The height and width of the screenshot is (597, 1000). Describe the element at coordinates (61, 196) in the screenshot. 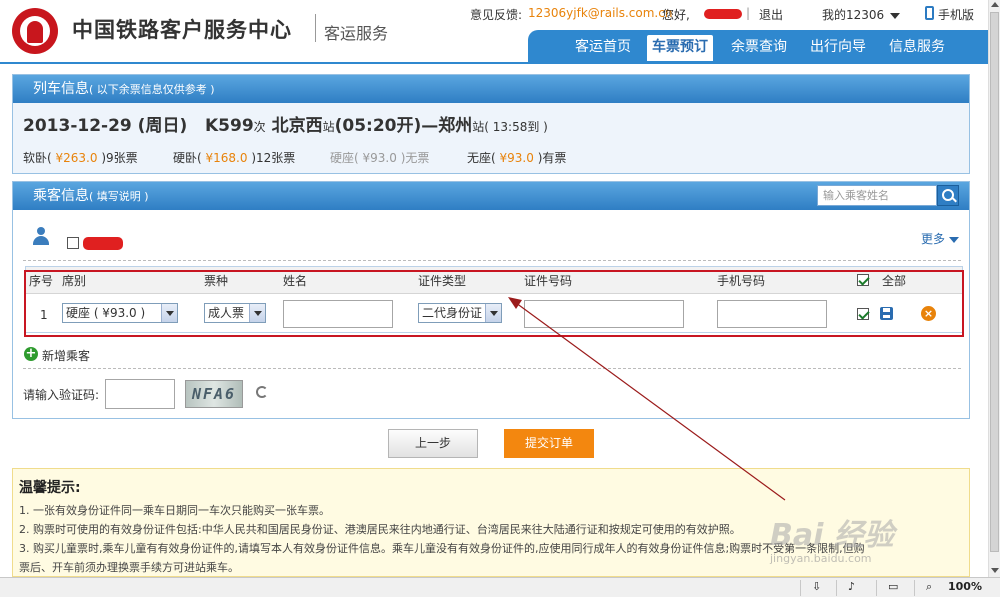

I see `passenger-info-title: 乘客信息` at that location.